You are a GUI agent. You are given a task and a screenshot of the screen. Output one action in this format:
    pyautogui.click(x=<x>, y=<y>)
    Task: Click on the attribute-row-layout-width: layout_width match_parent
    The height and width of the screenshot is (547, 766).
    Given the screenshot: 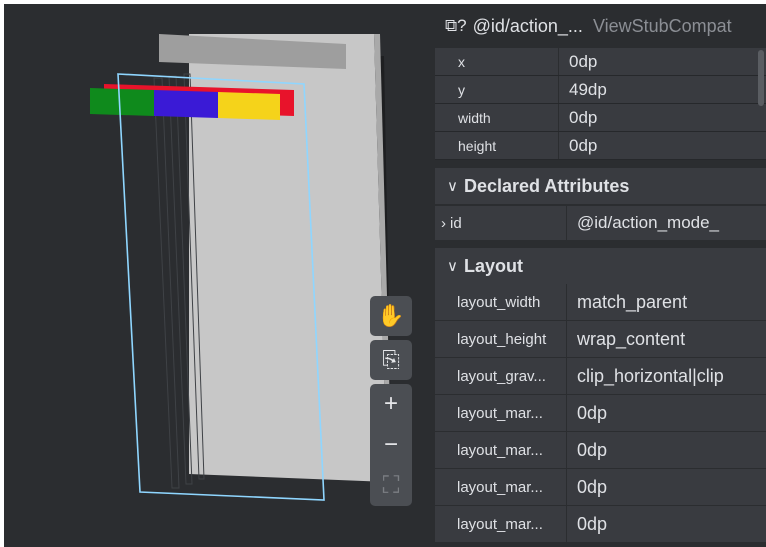 What is the action you would take?
    pyautogui.click(x=600, y=302)
    